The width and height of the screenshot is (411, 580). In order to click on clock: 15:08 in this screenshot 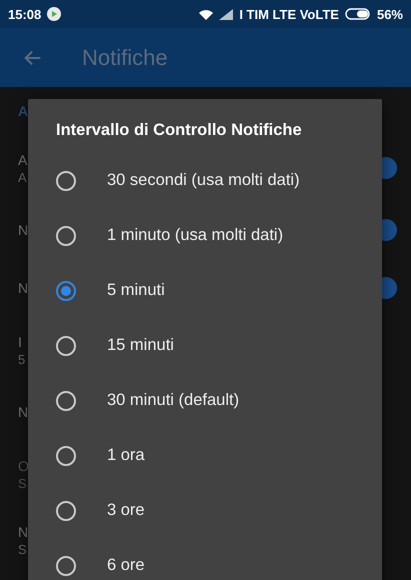, I will do `click(25, 14)`.